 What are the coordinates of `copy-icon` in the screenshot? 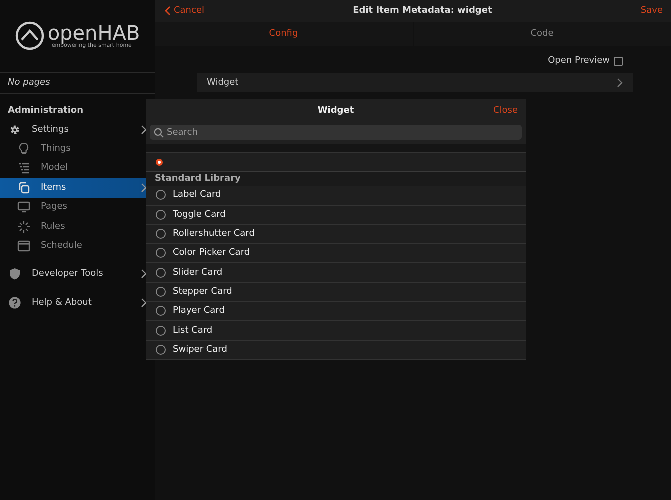 It's located at (24, 187).